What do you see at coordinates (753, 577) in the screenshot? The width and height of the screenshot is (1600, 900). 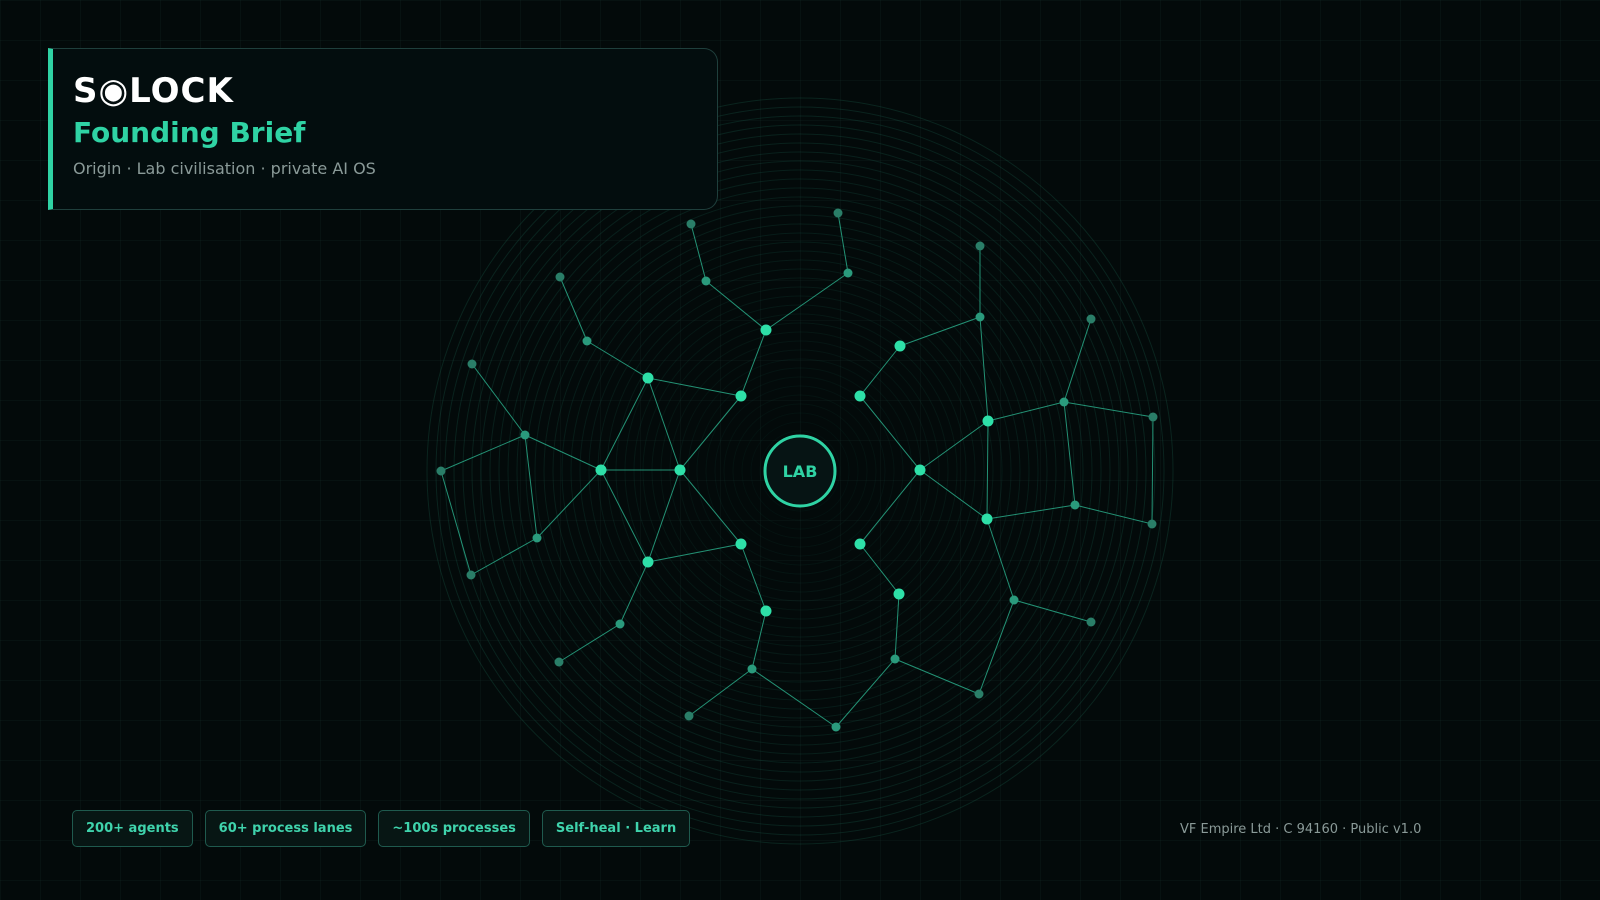 I see `edge-c1-c3` at bounding box center [753, 577].